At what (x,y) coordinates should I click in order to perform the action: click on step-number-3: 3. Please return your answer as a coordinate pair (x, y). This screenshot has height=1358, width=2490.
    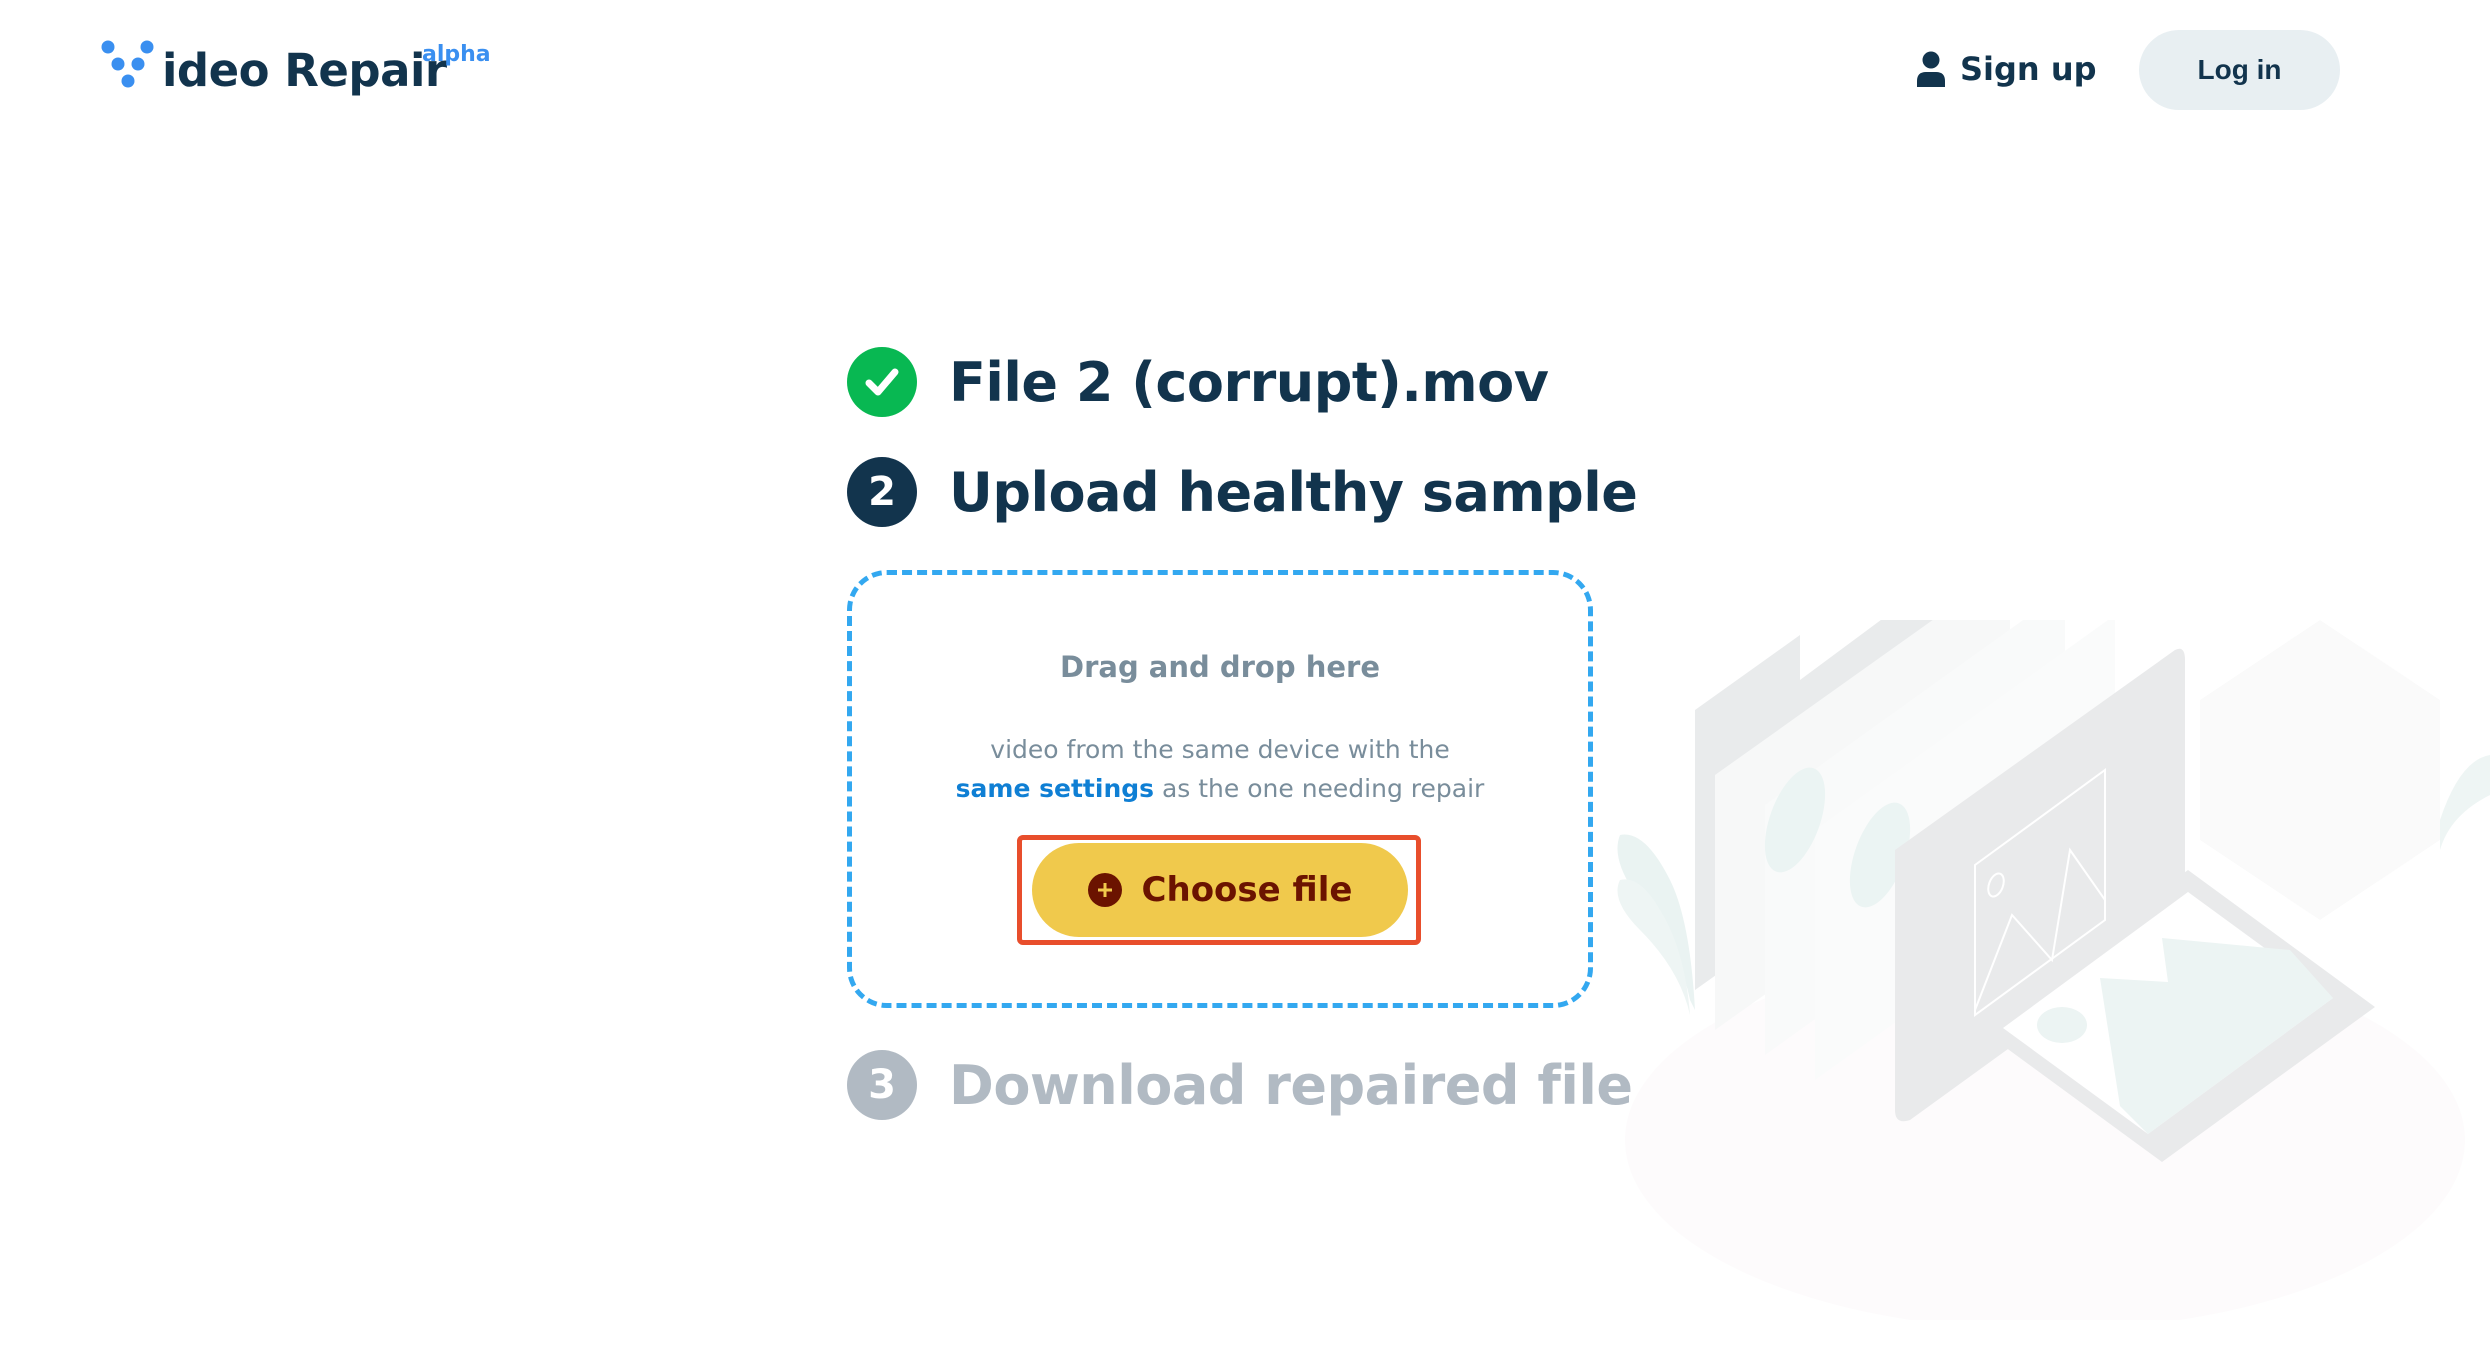
    Looking at the image, I should click on (882, 1085).